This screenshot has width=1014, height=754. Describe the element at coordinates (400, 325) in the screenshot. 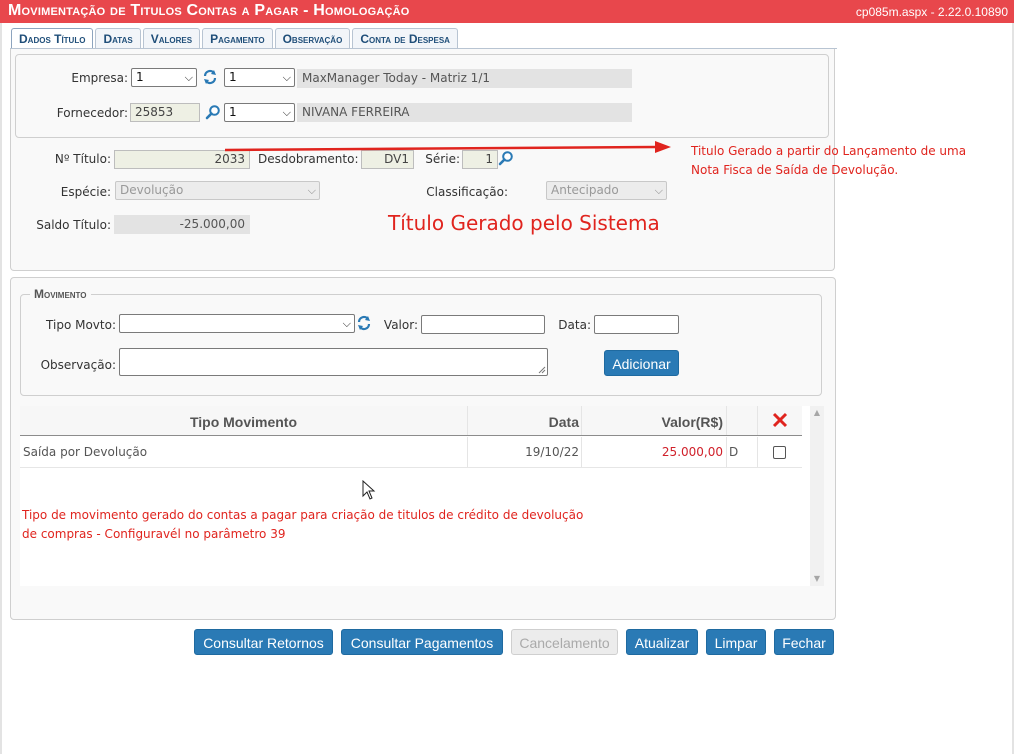

I see `valor-label: Valor:` at that location.